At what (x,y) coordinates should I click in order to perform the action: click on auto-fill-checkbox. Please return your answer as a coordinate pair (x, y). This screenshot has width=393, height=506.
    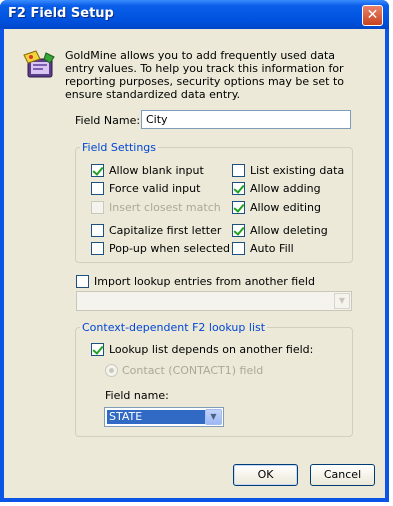
    Looking at the image, I should click on (238, 248).